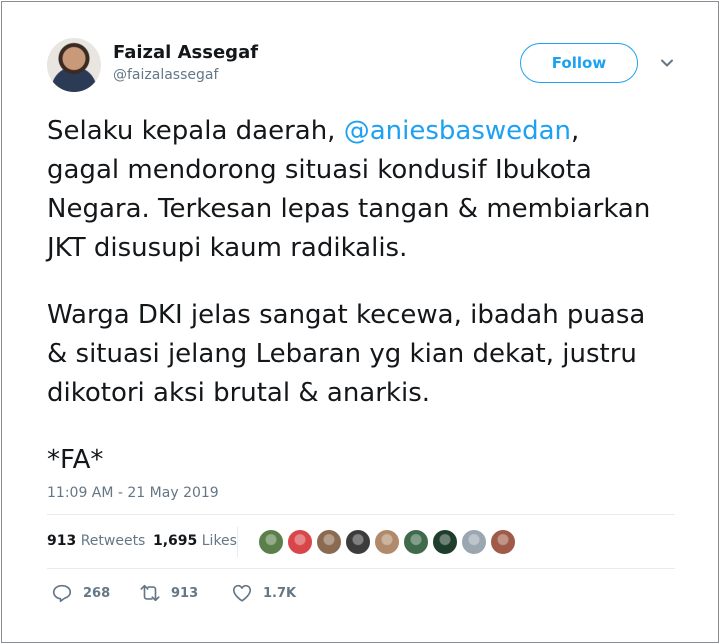 This screenshot has width=720, height=644. I want to click on likes-count: 1,695, so click(175, 541).